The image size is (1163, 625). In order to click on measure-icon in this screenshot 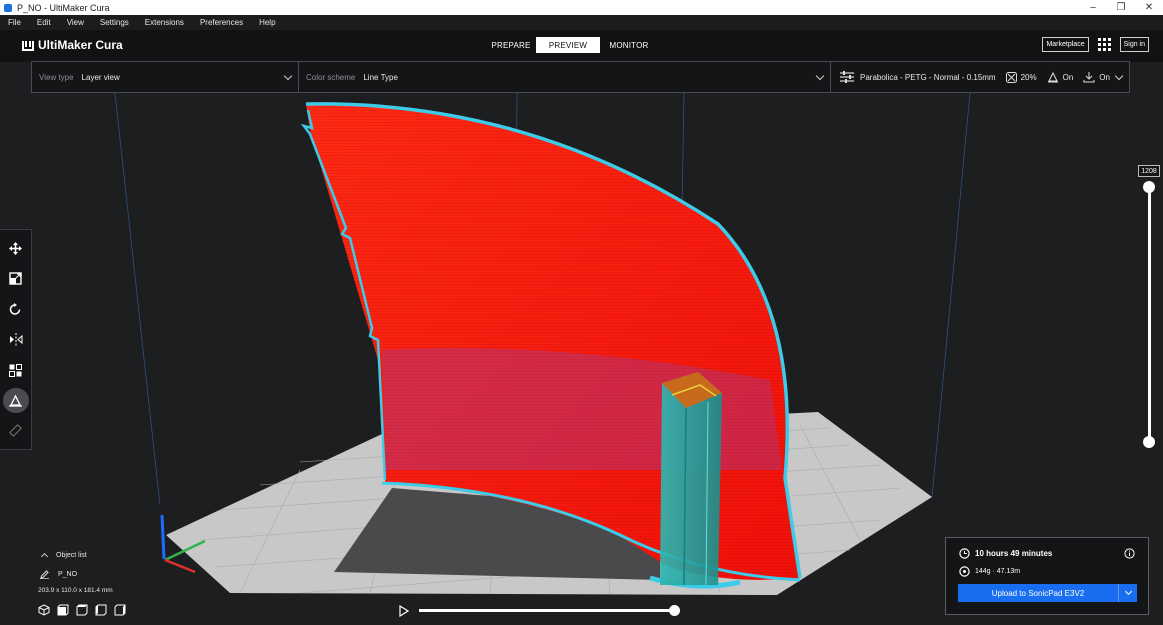, I will do `click(15, 431)`.